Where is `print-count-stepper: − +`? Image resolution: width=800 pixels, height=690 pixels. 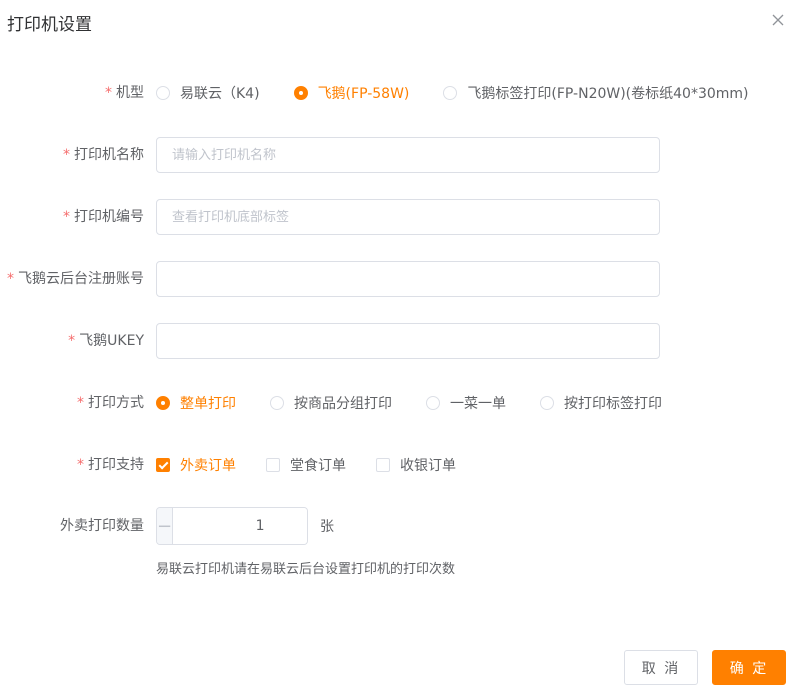
print-count-stepper: − + is located at coordinates (232, 526).